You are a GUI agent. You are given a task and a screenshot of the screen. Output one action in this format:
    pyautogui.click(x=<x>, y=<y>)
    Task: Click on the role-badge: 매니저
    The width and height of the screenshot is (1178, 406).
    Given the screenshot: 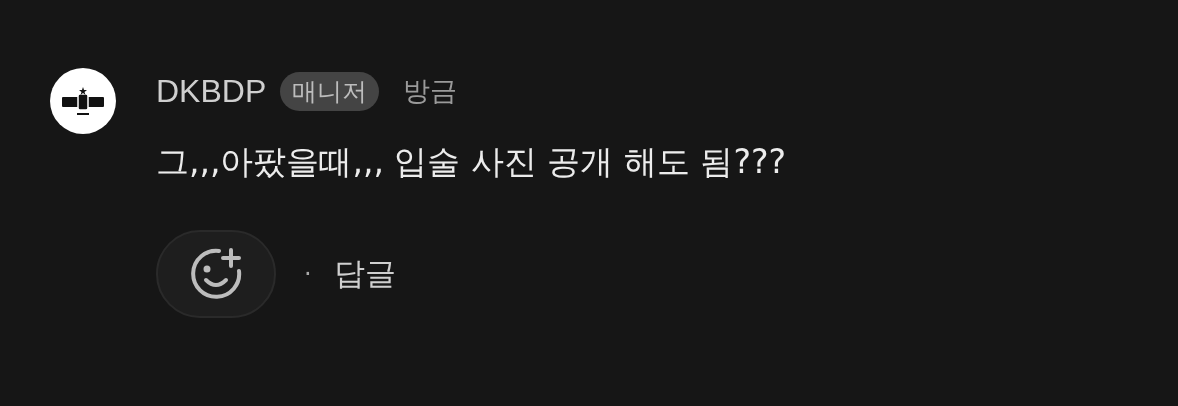 What is the action you would take?
    pyautogui.click(x=330, y=91)
    